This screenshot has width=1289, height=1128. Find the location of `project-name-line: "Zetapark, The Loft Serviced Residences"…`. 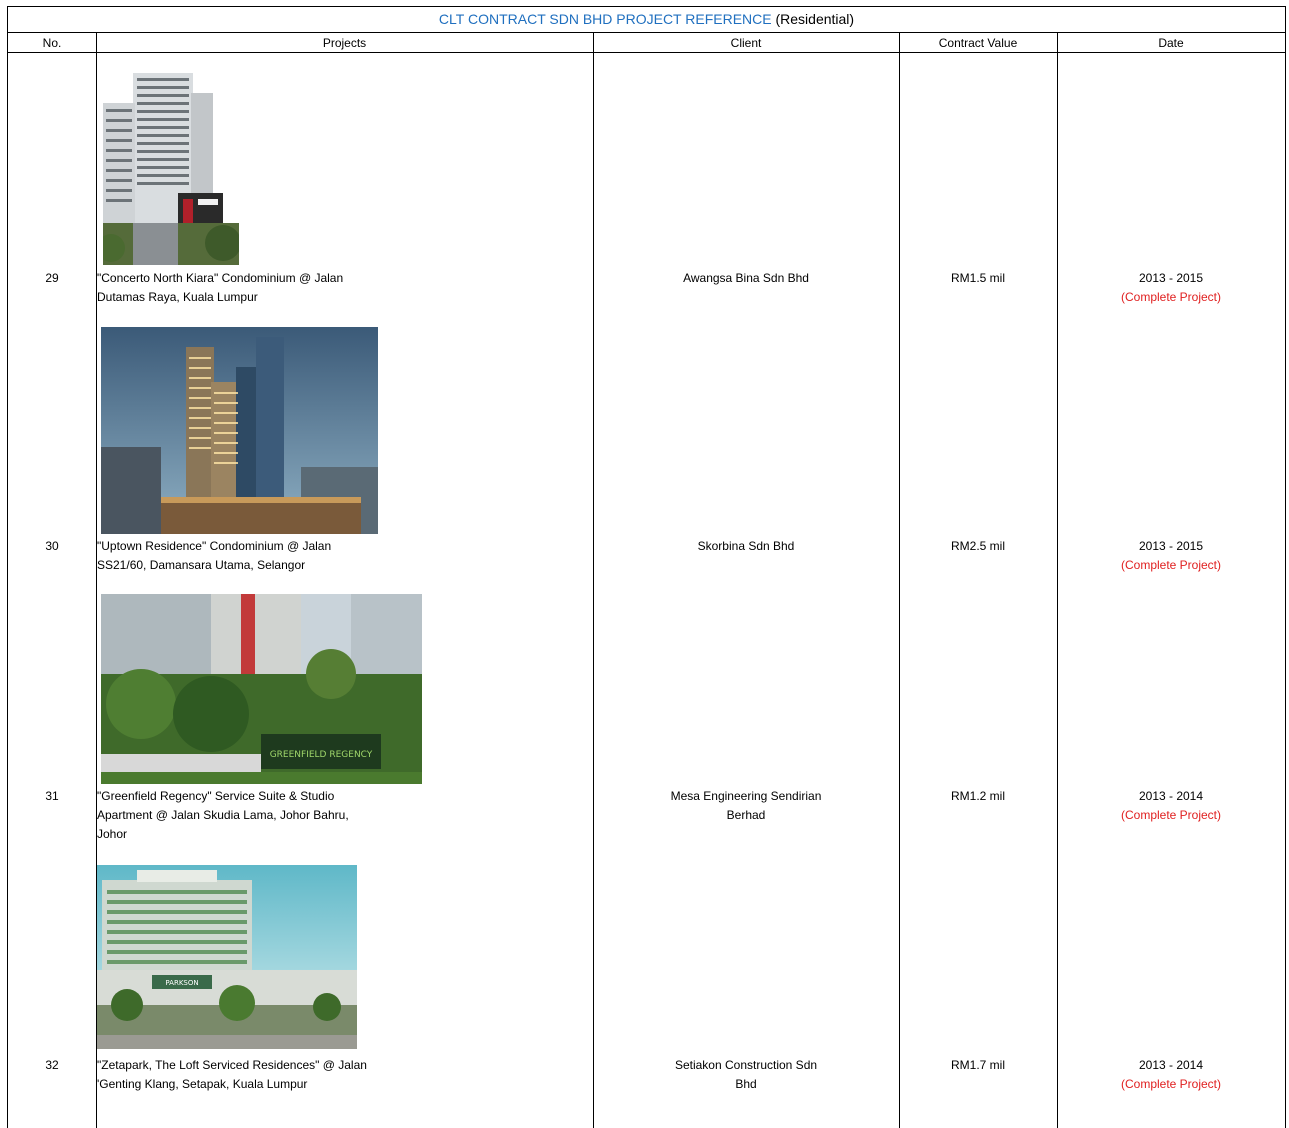

project-name-line: "Zetapark, The Loft Serviced Residences"… is located at coordinates (232, 1065).